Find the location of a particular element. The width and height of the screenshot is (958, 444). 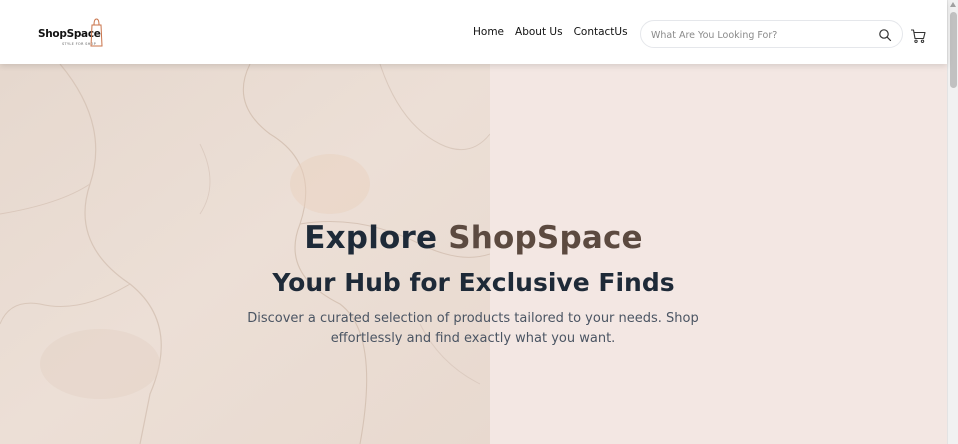

nav-contact-link: ContactUs is located at coordinates (601, 32).